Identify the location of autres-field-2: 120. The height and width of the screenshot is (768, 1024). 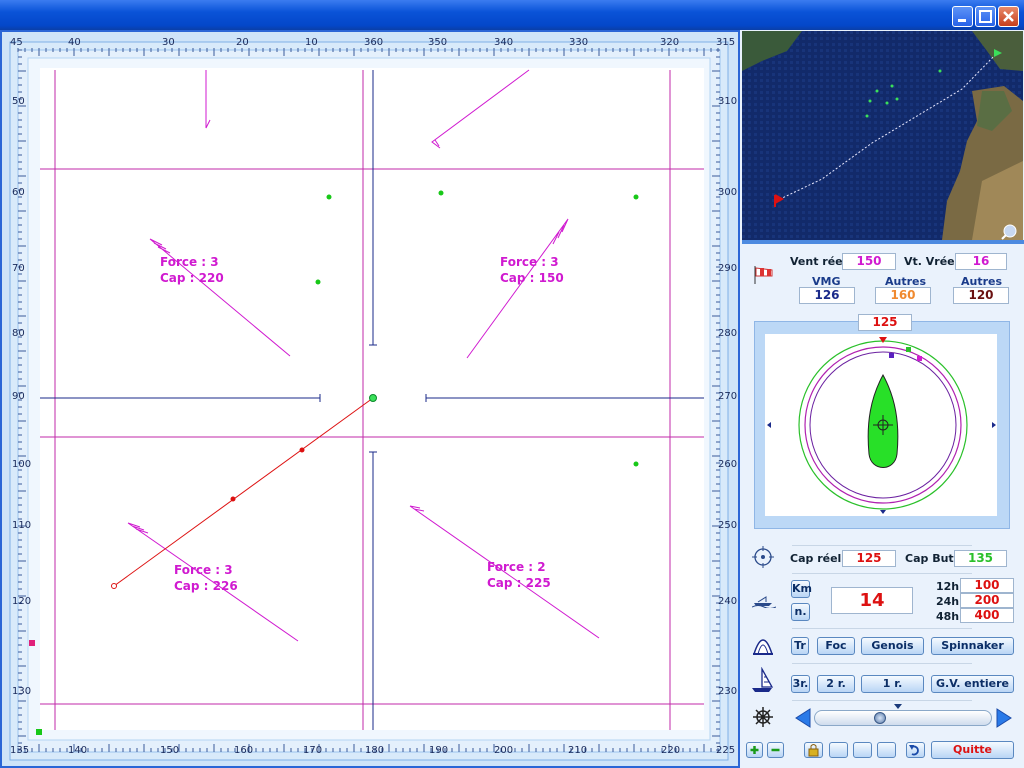
(981, 295).